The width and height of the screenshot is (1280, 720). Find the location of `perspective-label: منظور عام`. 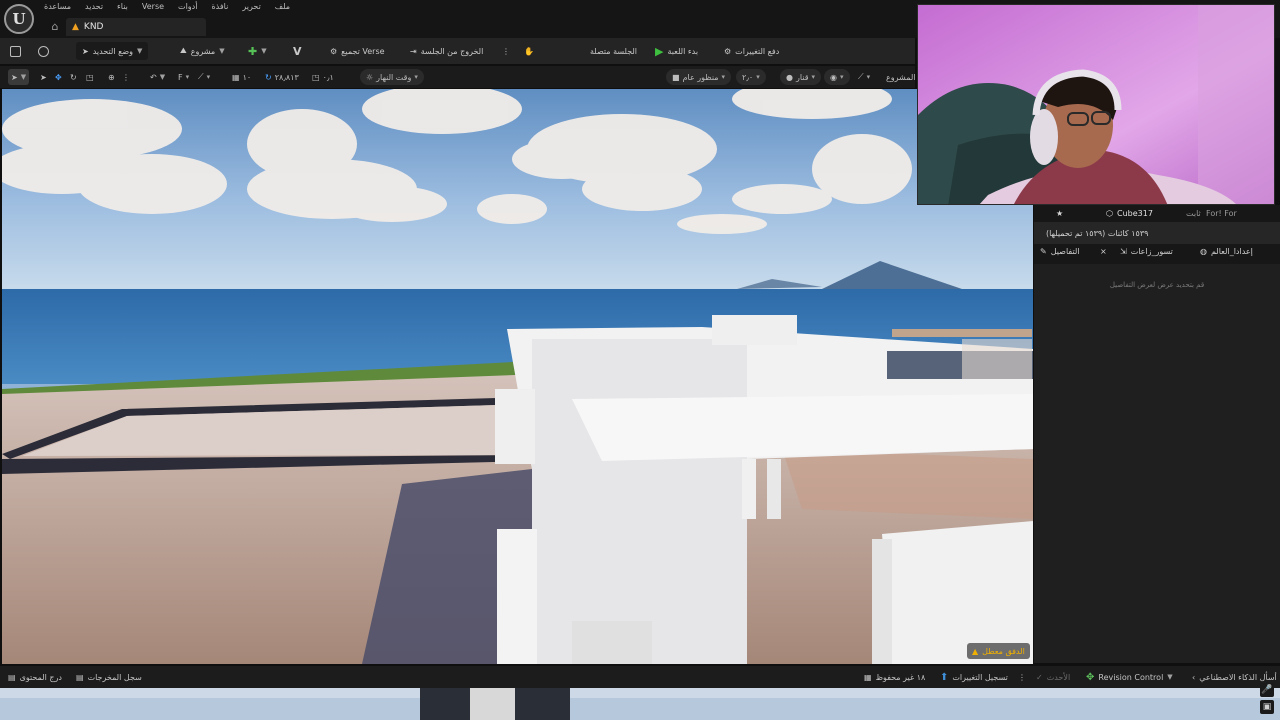

perspective-label: منظور عام is located at coordinates (700, 77).